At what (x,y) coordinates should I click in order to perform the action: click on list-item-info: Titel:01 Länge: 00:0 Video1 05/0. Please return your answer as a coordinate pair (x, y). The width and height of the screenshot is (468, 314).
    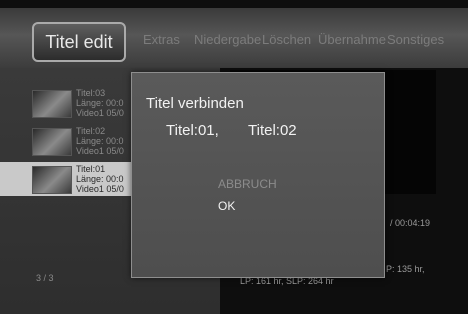
    Looking at the image, I should click on (100, 179).